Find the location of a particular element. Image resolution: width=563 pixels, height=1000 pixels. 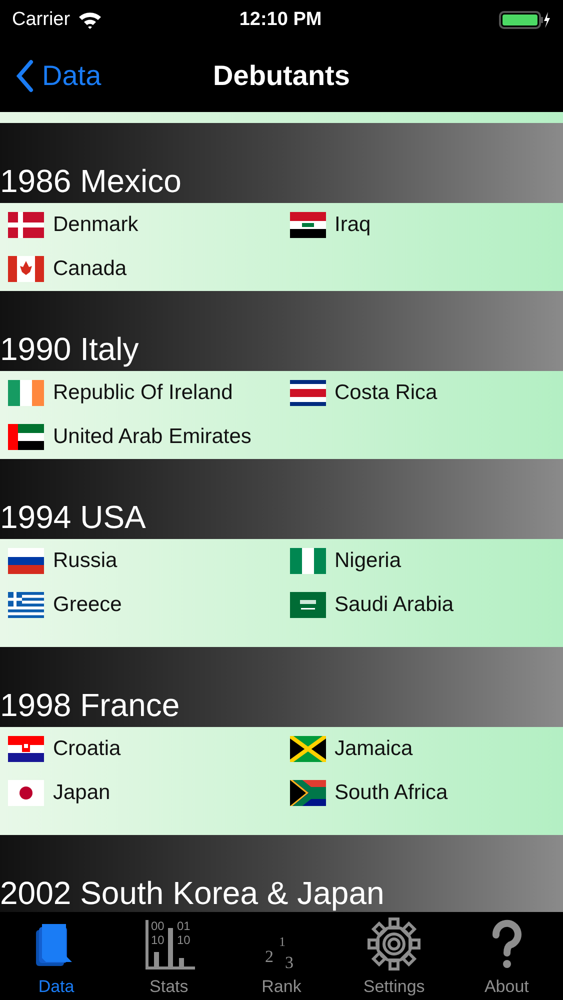

team-row: Greece is located at coordinates (141, 605).